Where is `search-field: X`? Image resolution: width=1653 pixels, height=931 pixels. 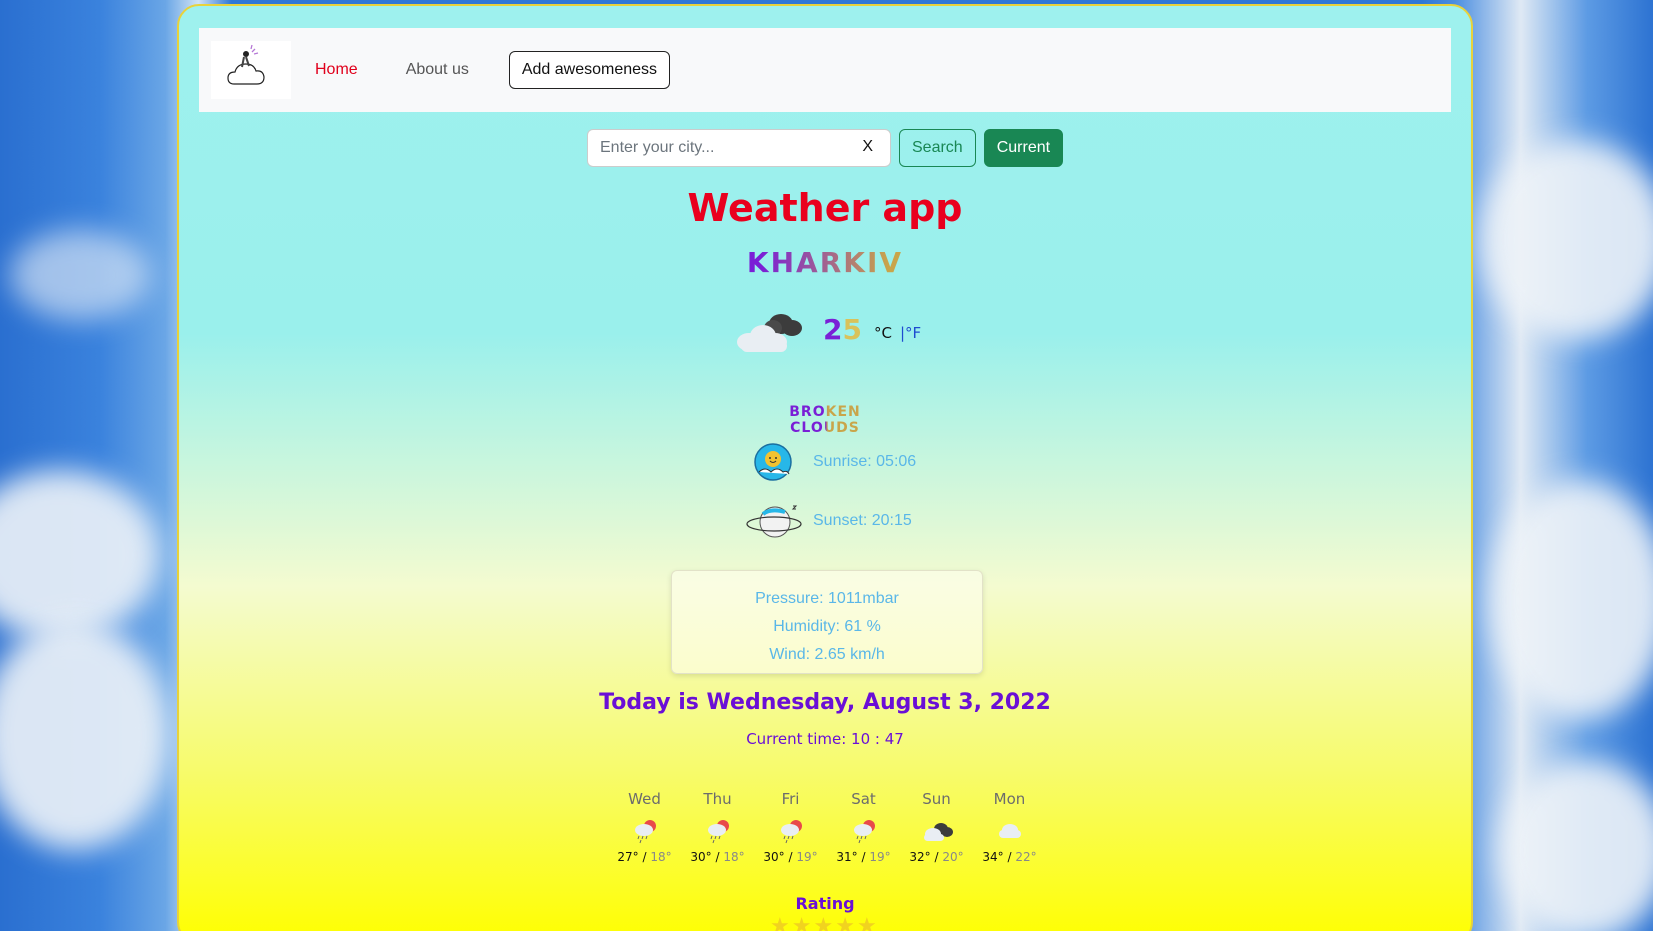 search-field: X is located at coordinates (739, 148).